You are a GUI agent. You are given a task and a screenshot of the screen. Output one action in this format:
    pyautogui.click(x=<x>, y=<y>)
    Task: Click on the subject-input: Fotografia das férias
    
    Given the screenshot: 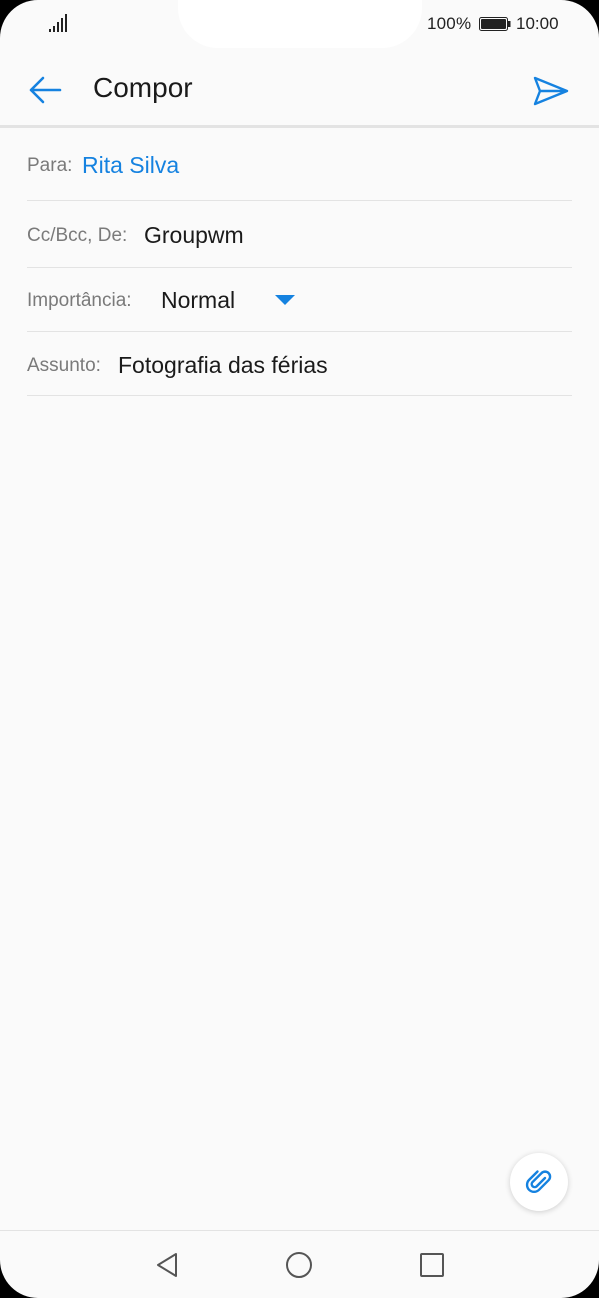 What is the action you would take?
    pyautogui.click(x=223, y=365)
    